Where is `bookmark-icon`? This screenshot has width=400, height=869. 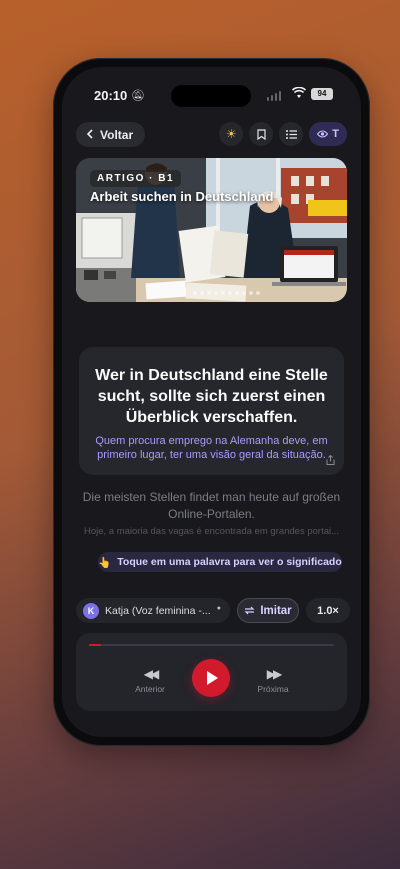 bookmark-icon is located at coordinates (261, 134).